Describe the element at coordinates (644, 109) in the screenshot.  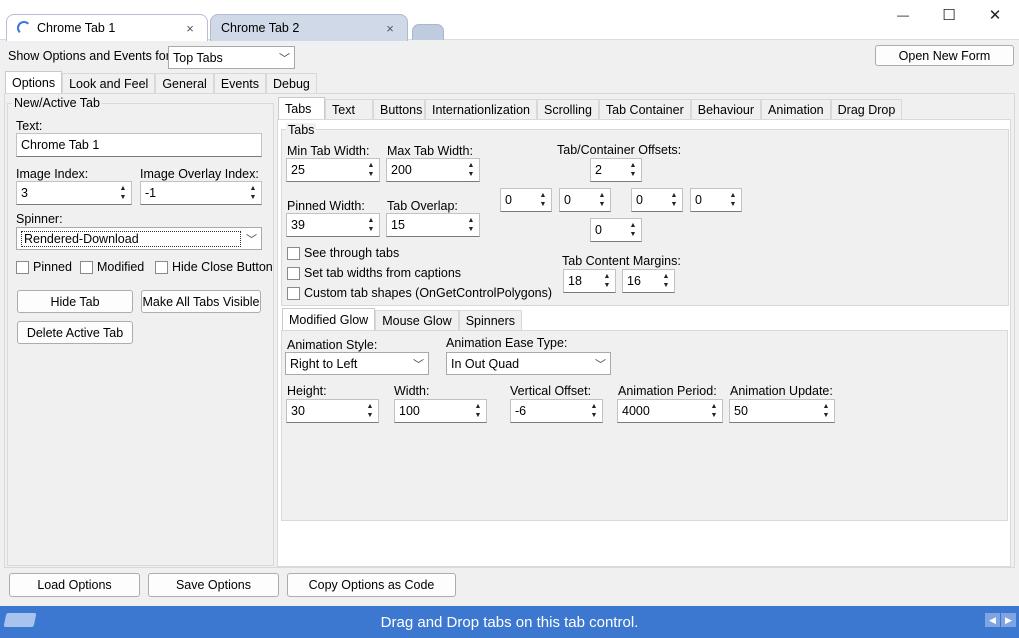
I see `tab-tab-container: Tab Container` at that location.